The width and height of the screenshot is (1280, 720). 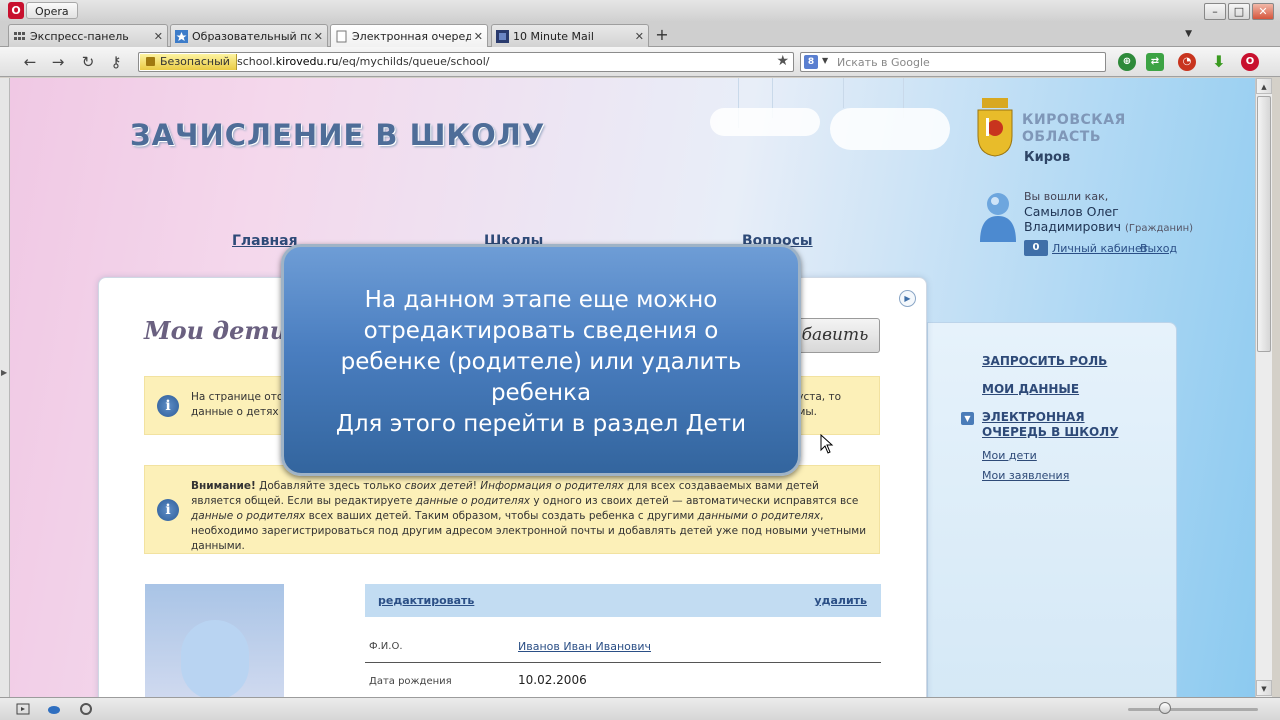 I want to click on back-icon: ←, so click(x=30, y=62).